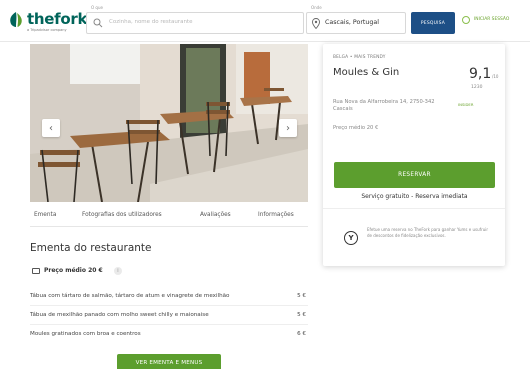  I want to click on logo-text: thefork, so click(57, 19).